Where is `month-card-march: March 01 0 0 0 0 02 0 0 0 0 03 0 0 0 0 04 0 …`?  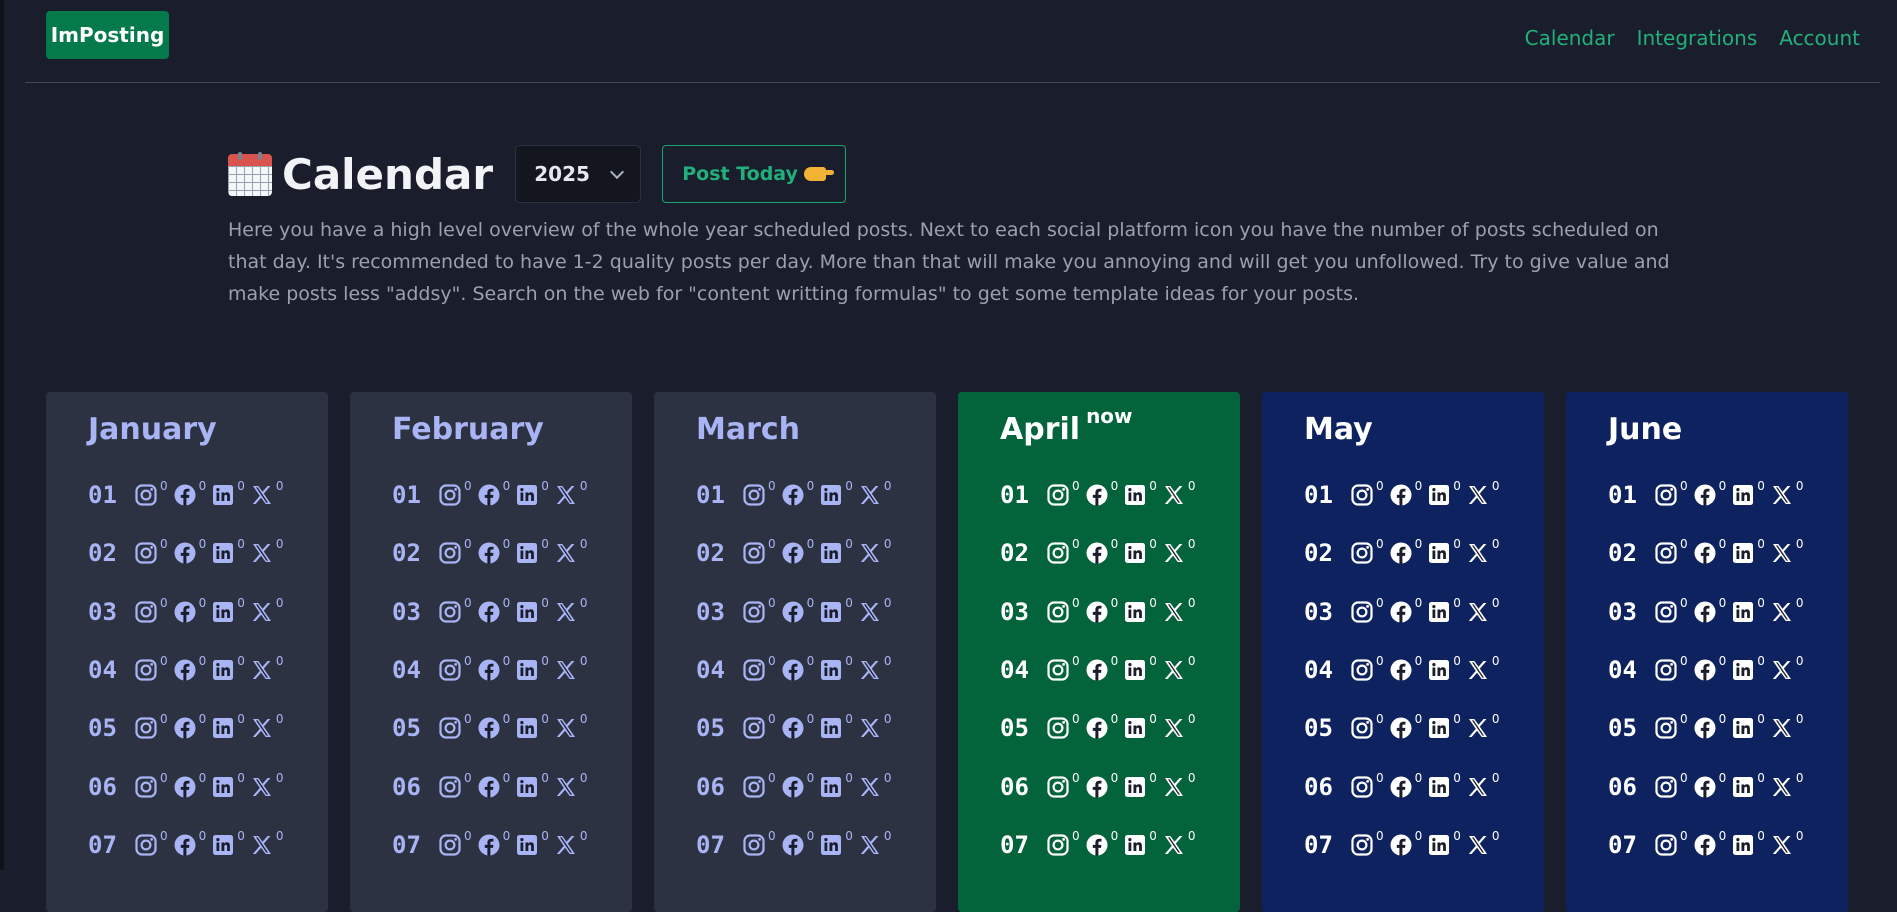 month-card-march: March 01 0 0 0 0 02 0 0 0 0 03 0 0 0 0 04 0 … is located at coordinates (795, 652).